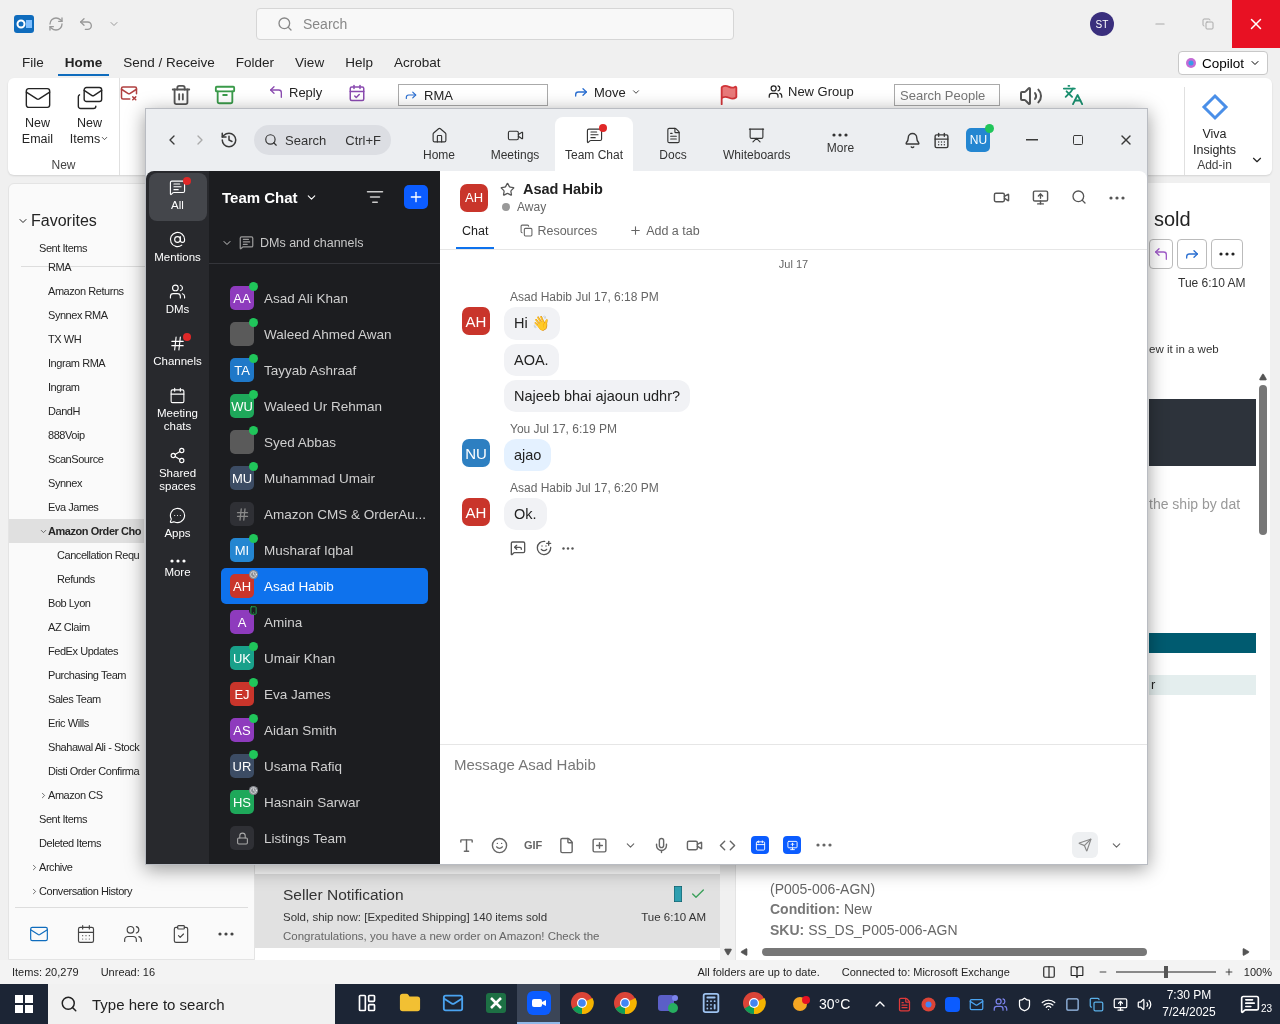  Describe the element at coordinates (607, 92) in the screenshot. I see `move-button: Move` at that location.